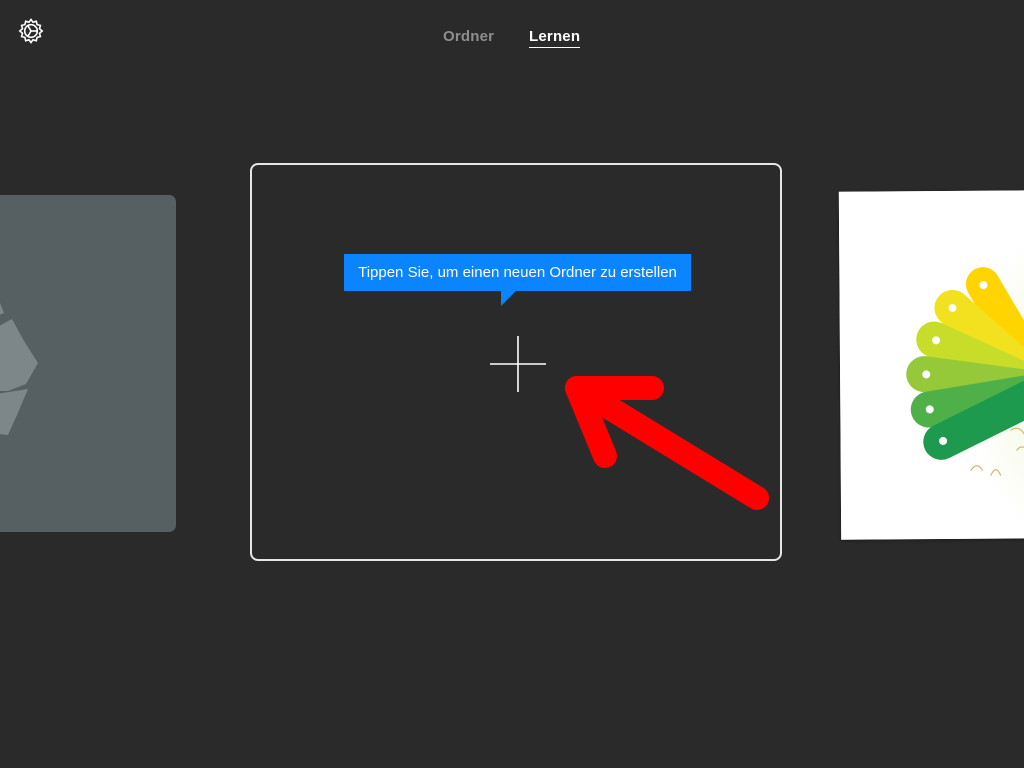  What do you see at coordinates (555, 38) in the screenshot?
I see `tab-lernen: Lernen` at bounding box center [555, 38].